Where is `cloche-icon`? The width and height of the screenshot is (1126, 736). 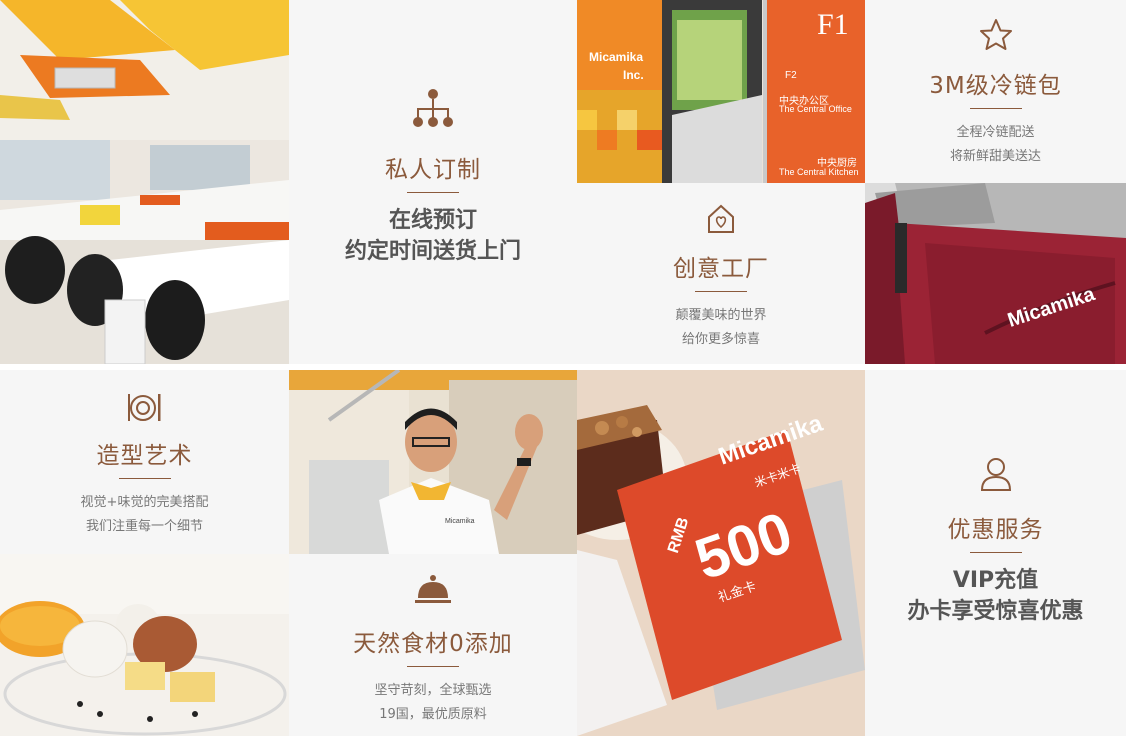
cloche-icon is located at coordinates (433, 593).